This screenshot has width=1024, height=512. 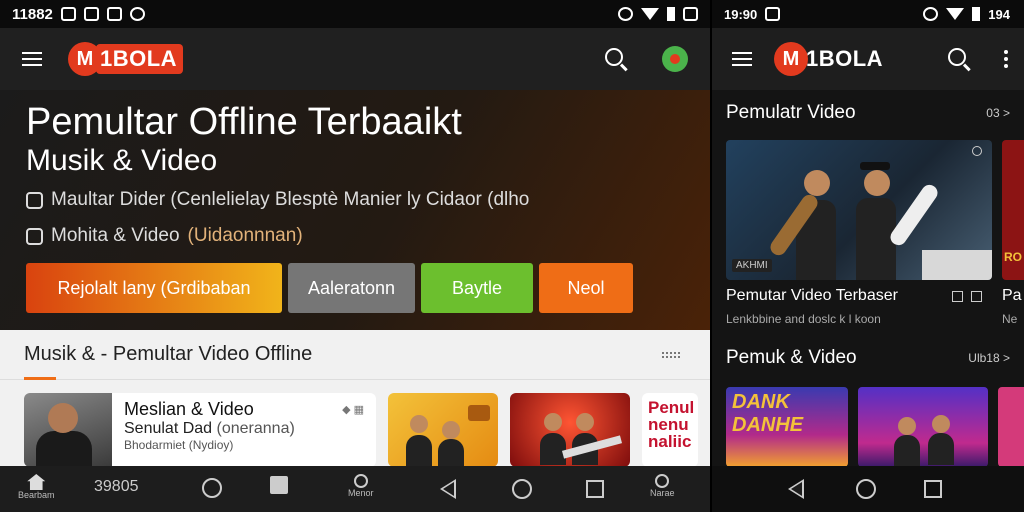 What do you see at coordinates (675, 59) in the screenshot?
I see `chat-icon` at bounding box center [675, 59].